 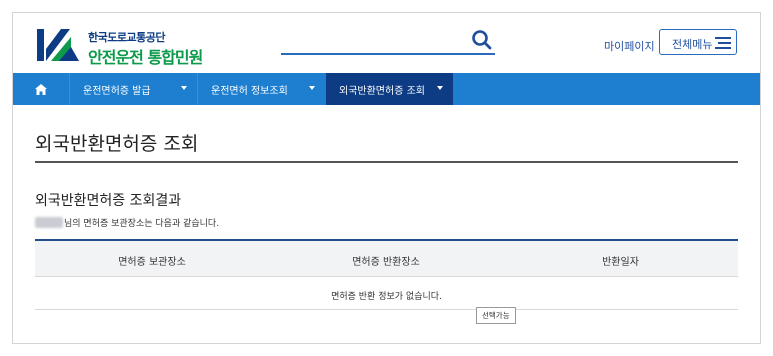 I want to click on nav-item-license-info: 운전면허 정보조회, so click(x=261, y=89).